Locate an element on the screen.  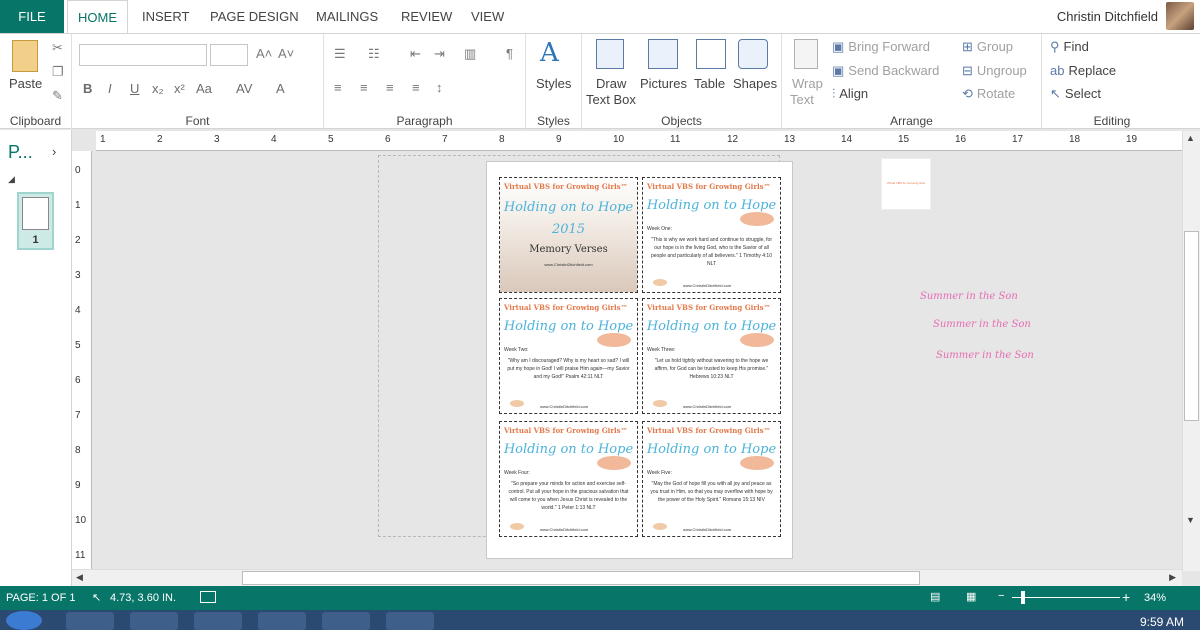
align-label: Align is located at coordinates (853, 93).